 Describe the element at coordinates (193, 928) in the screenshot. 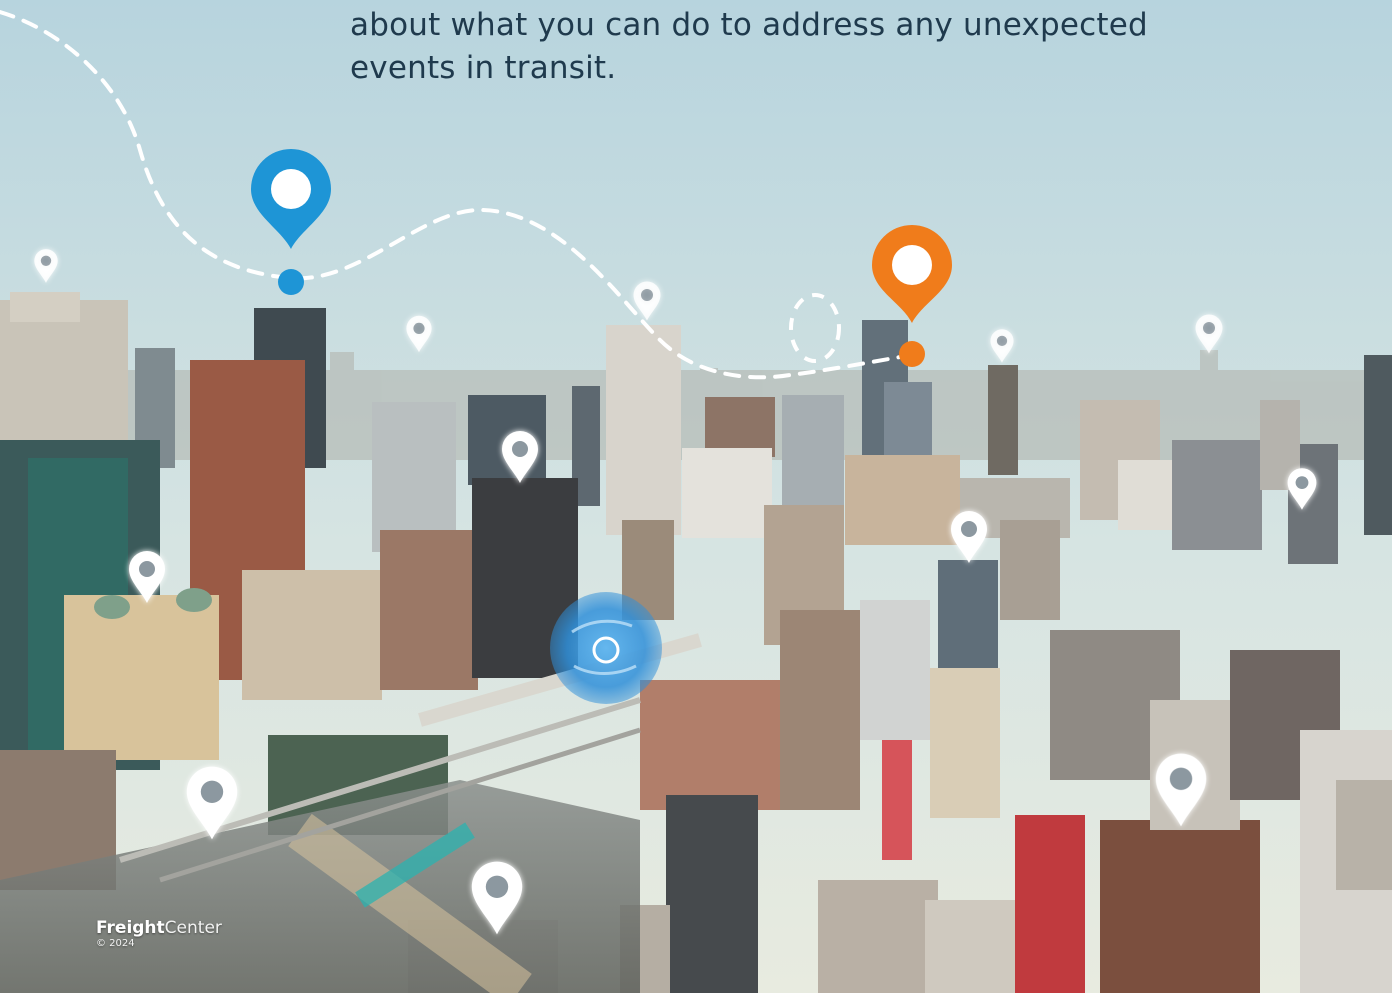

I see `brand-name-regular: Center` at that location.